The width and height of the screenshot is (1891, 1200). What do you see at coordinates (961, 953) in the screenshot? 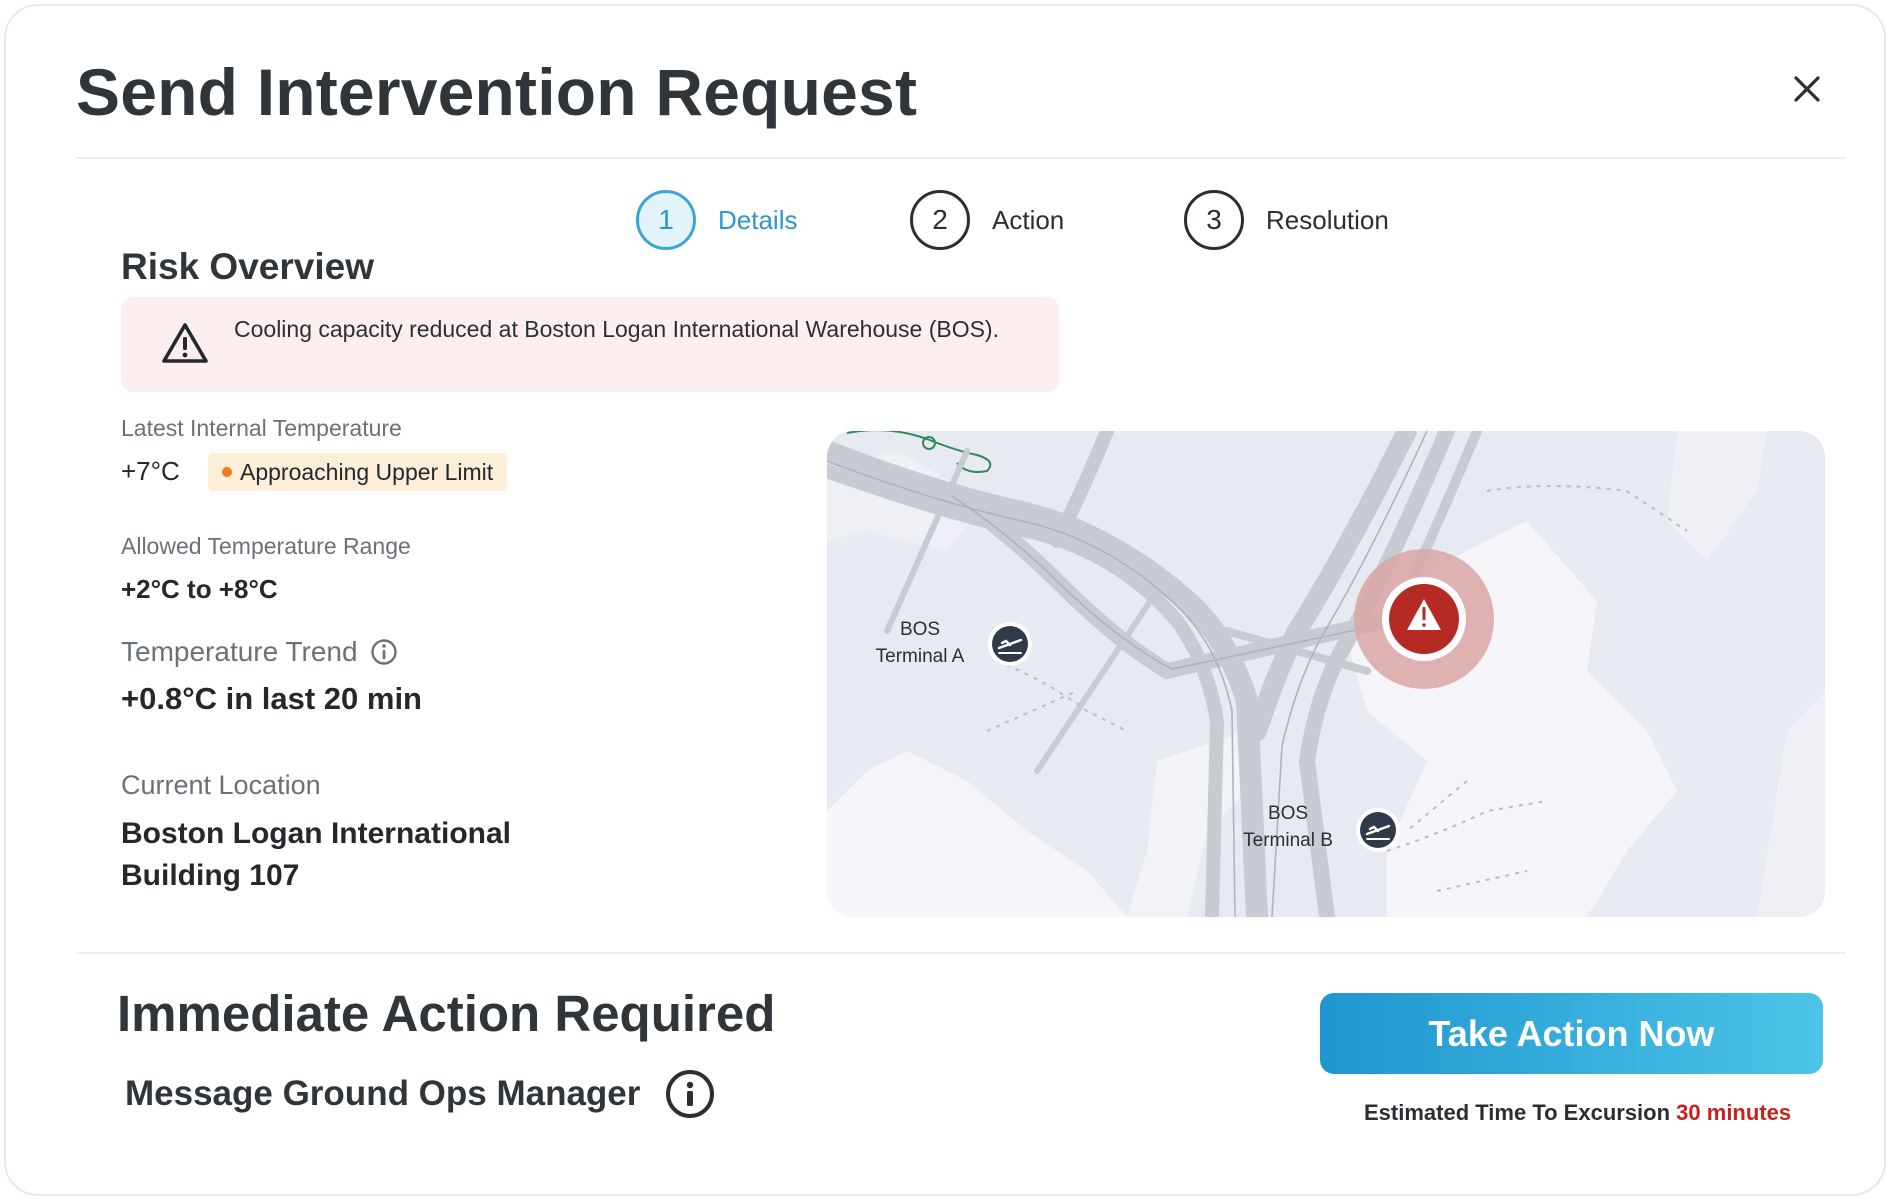
I see `section-divider` at bounding box center [961, 953].